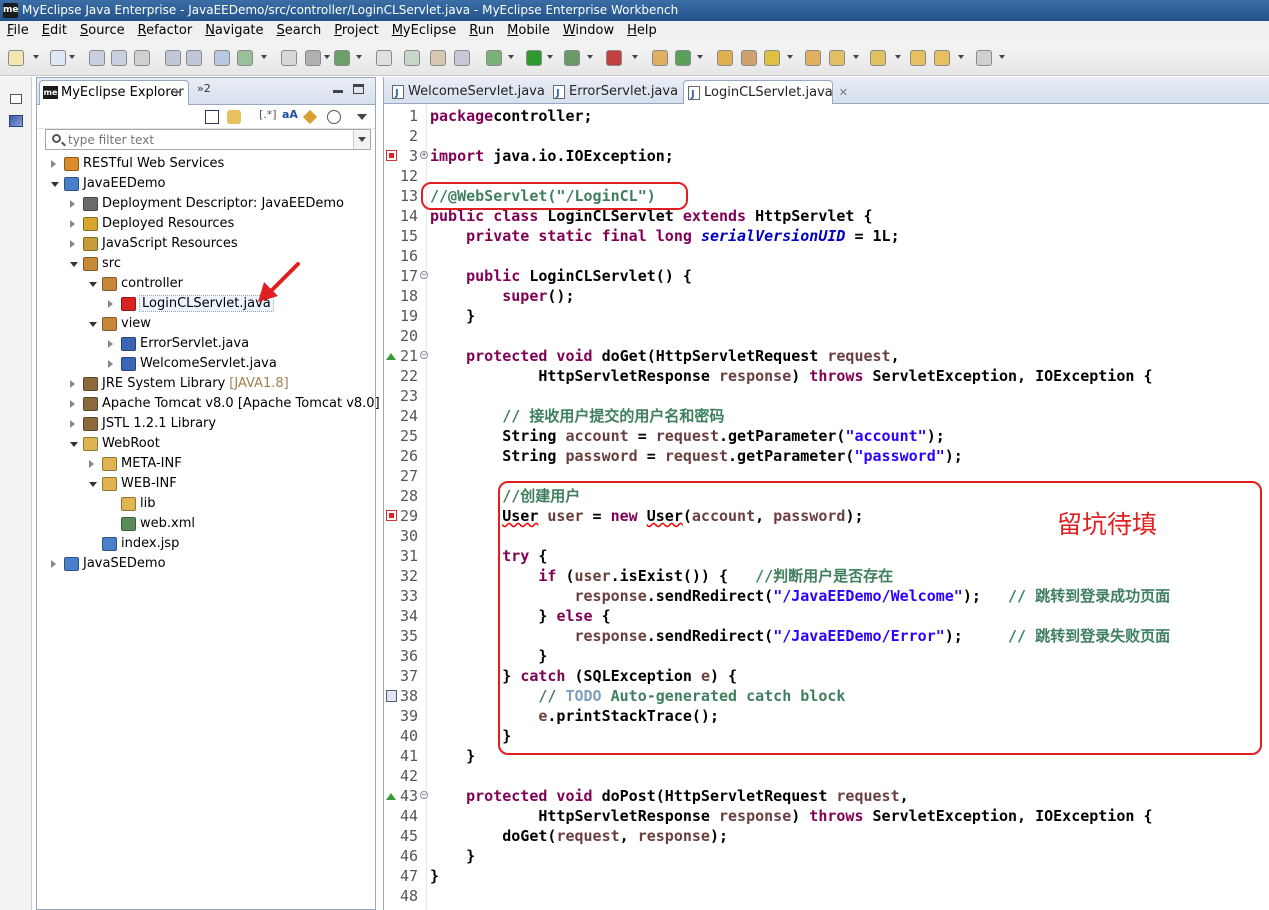  Describe the element at coordinates (206, 204) in the screenshot. I see `tree-node: Deployment Descriptor: JavaEEDemo` at that location.